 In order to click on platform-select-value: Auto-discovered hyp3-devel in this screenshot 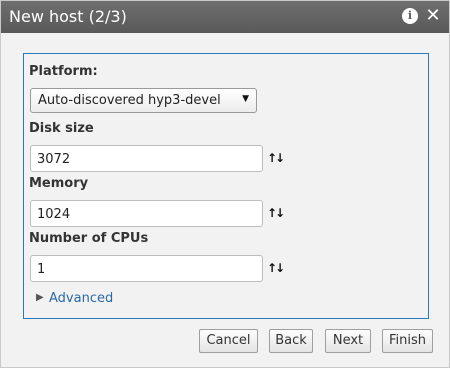, I will do `click(129, 100)`.